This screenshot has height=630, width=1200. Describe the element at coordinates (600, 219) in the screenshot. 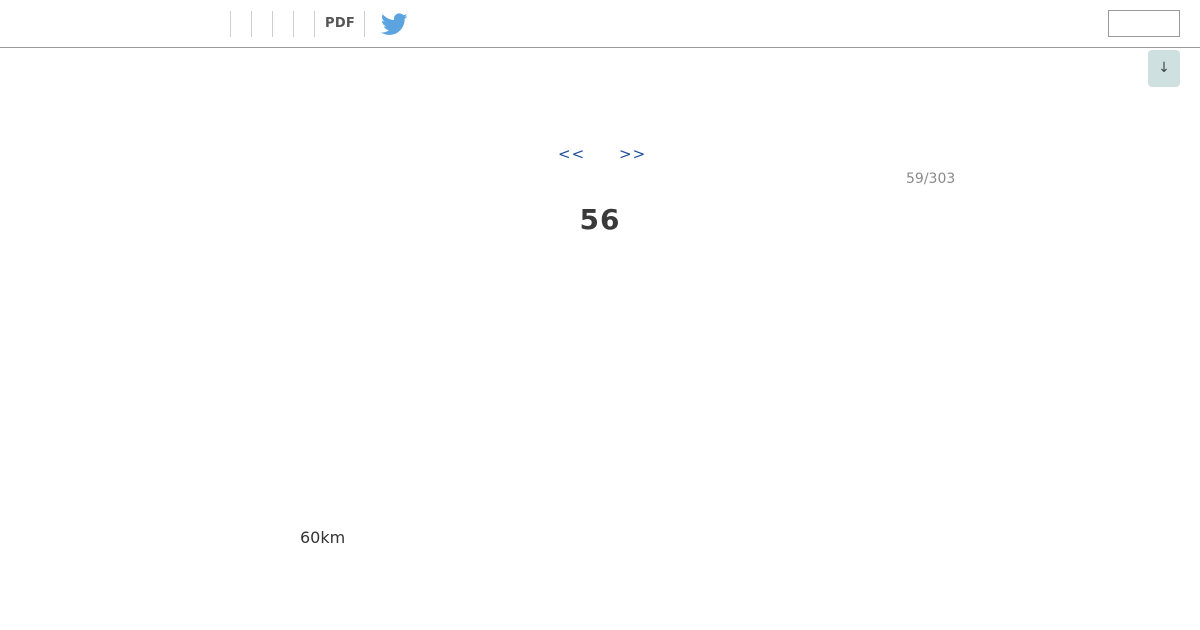

I see `page-number-heading: 56` at that location.